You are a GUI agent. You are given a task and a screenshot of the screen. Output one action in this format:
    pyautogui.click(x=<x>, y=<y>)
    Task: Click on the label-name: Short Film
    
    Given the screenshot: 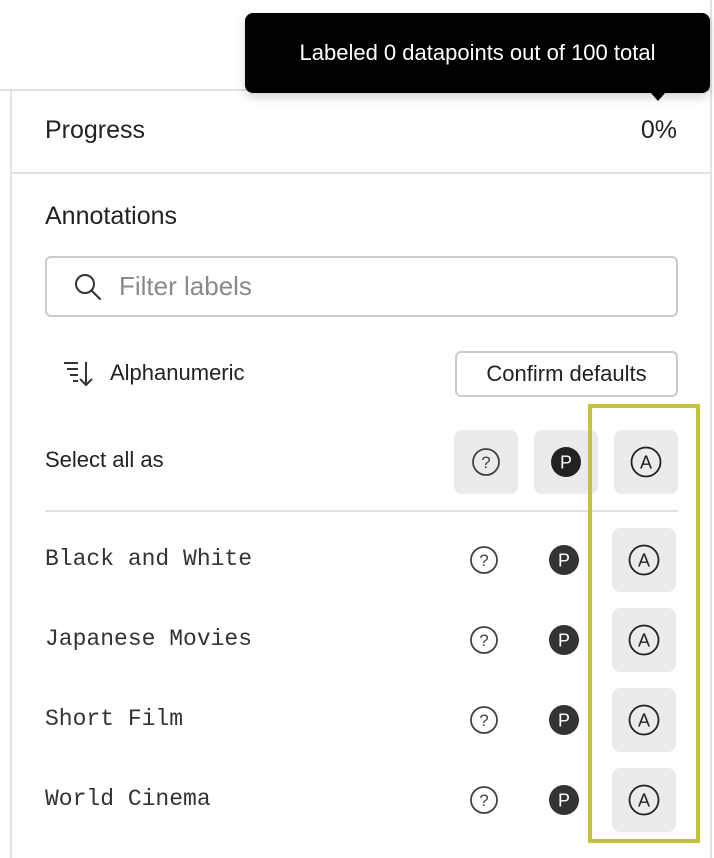 What is the action you would take?
    pyautogui.click(x=114, y=719)
    